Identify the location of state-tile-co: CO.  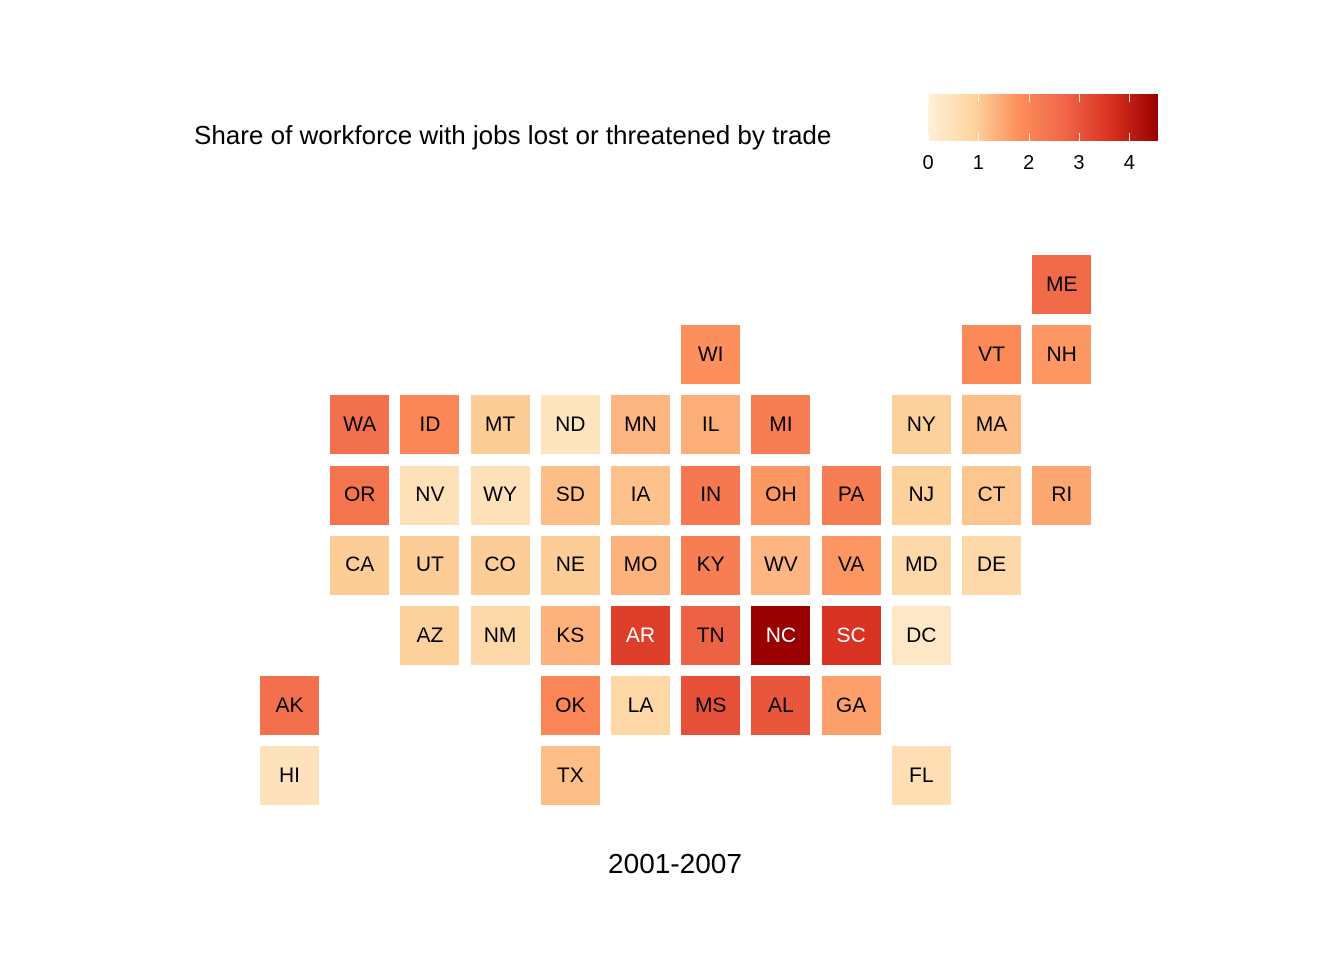
(500, 565).